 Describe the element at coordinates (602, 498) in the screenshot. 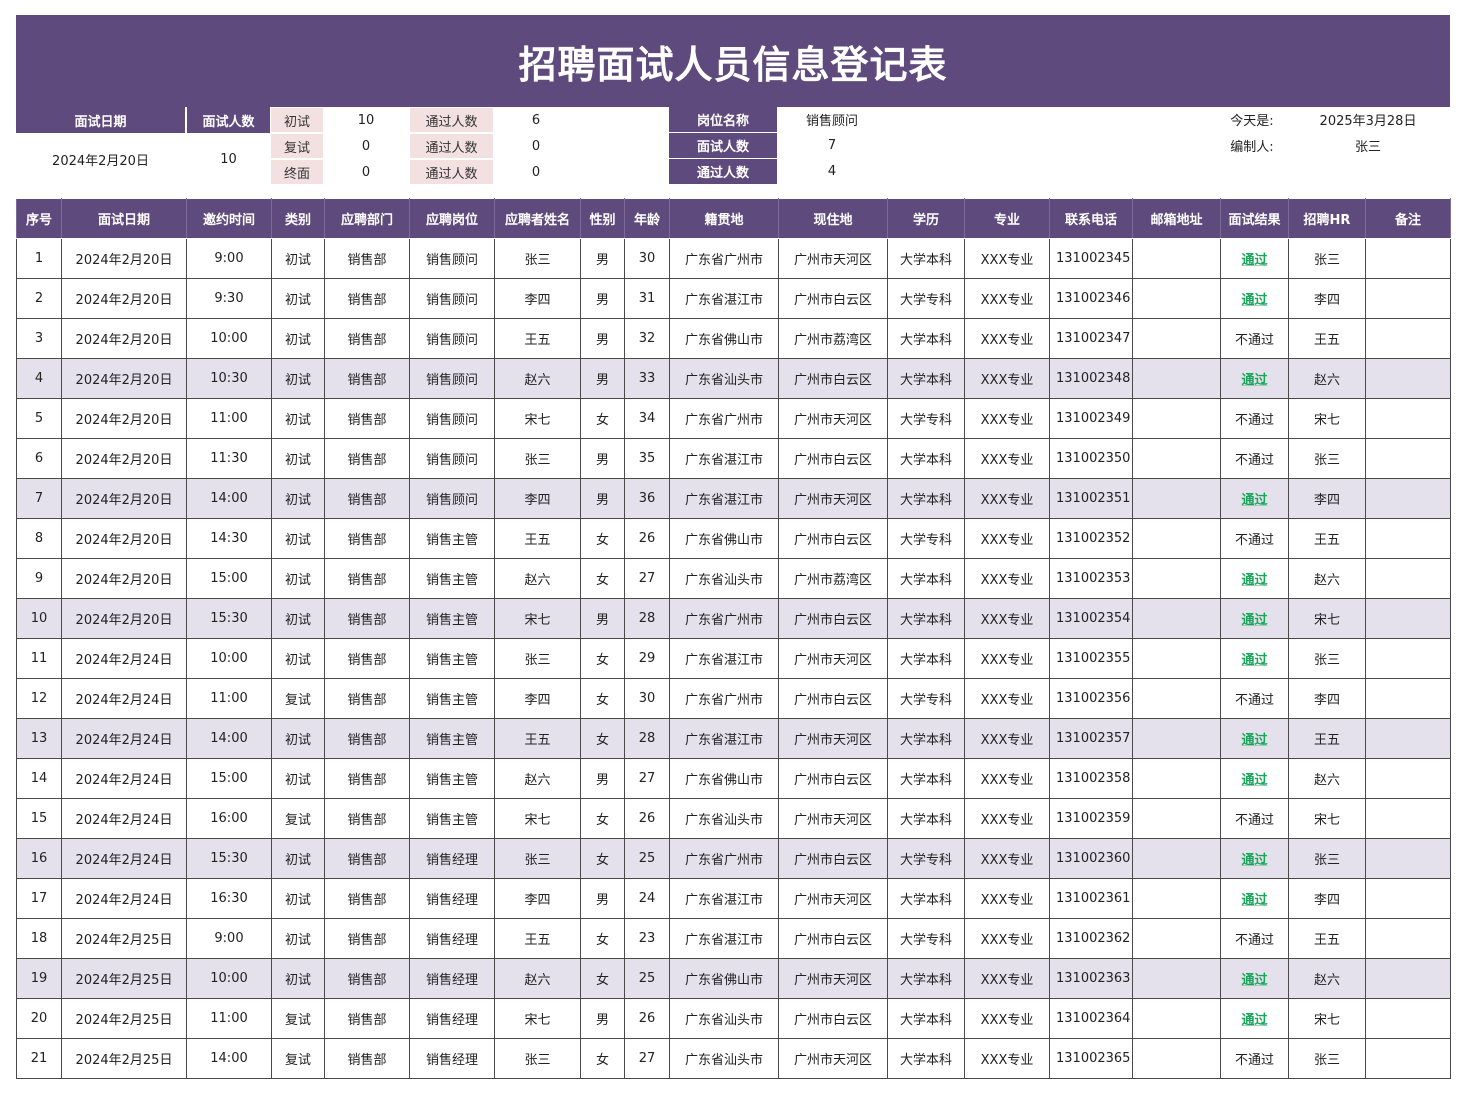

I see `col-gender-cell: 男` at that location.